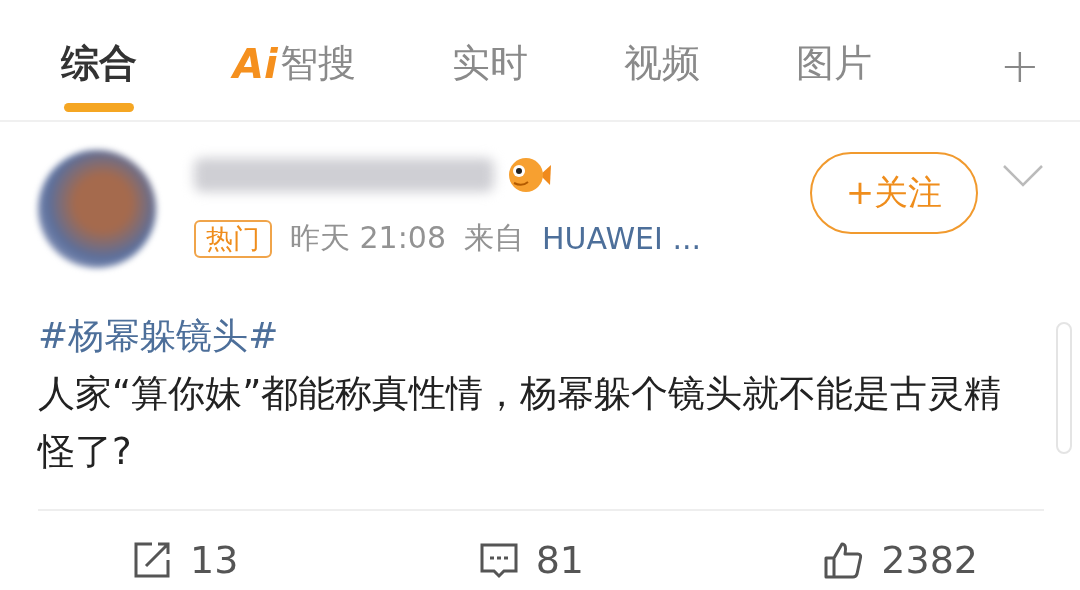  I want to click on hot-tag: 热门, so click(233, 238).